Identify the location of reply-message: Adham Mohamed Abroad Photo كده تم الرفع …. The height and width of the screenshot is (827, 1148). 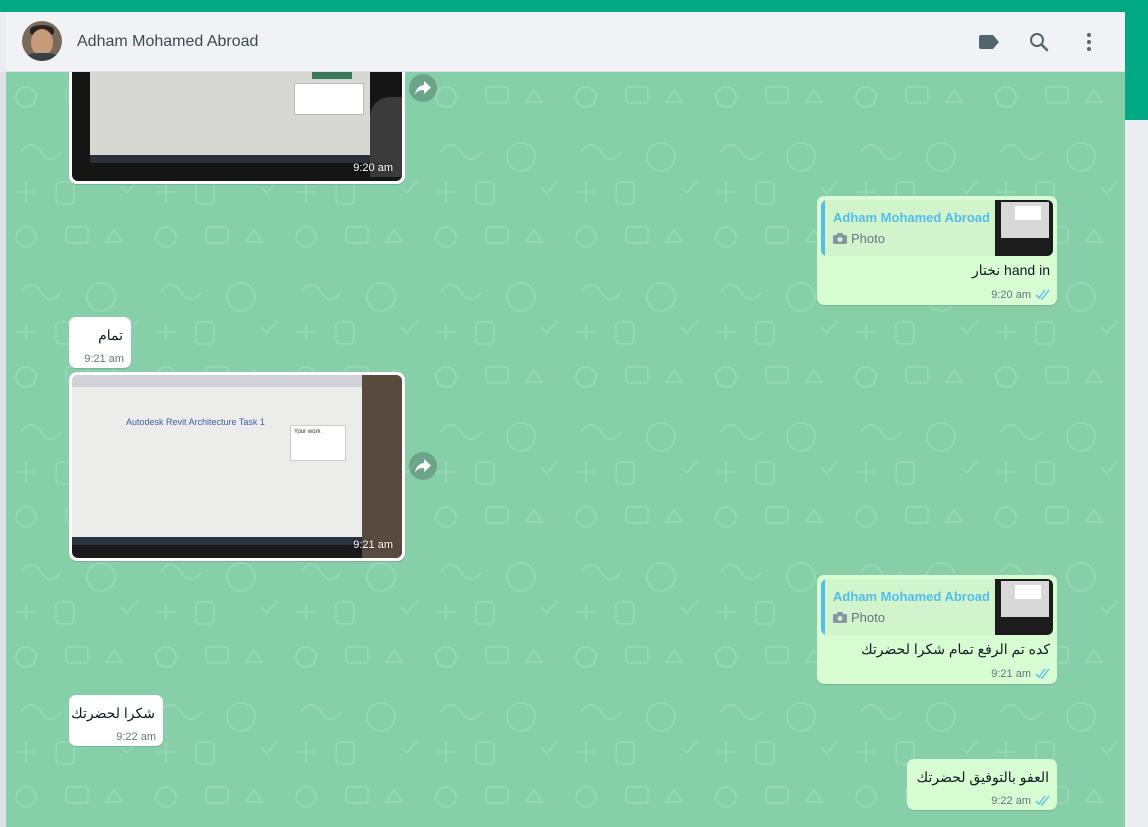
(937, 629).